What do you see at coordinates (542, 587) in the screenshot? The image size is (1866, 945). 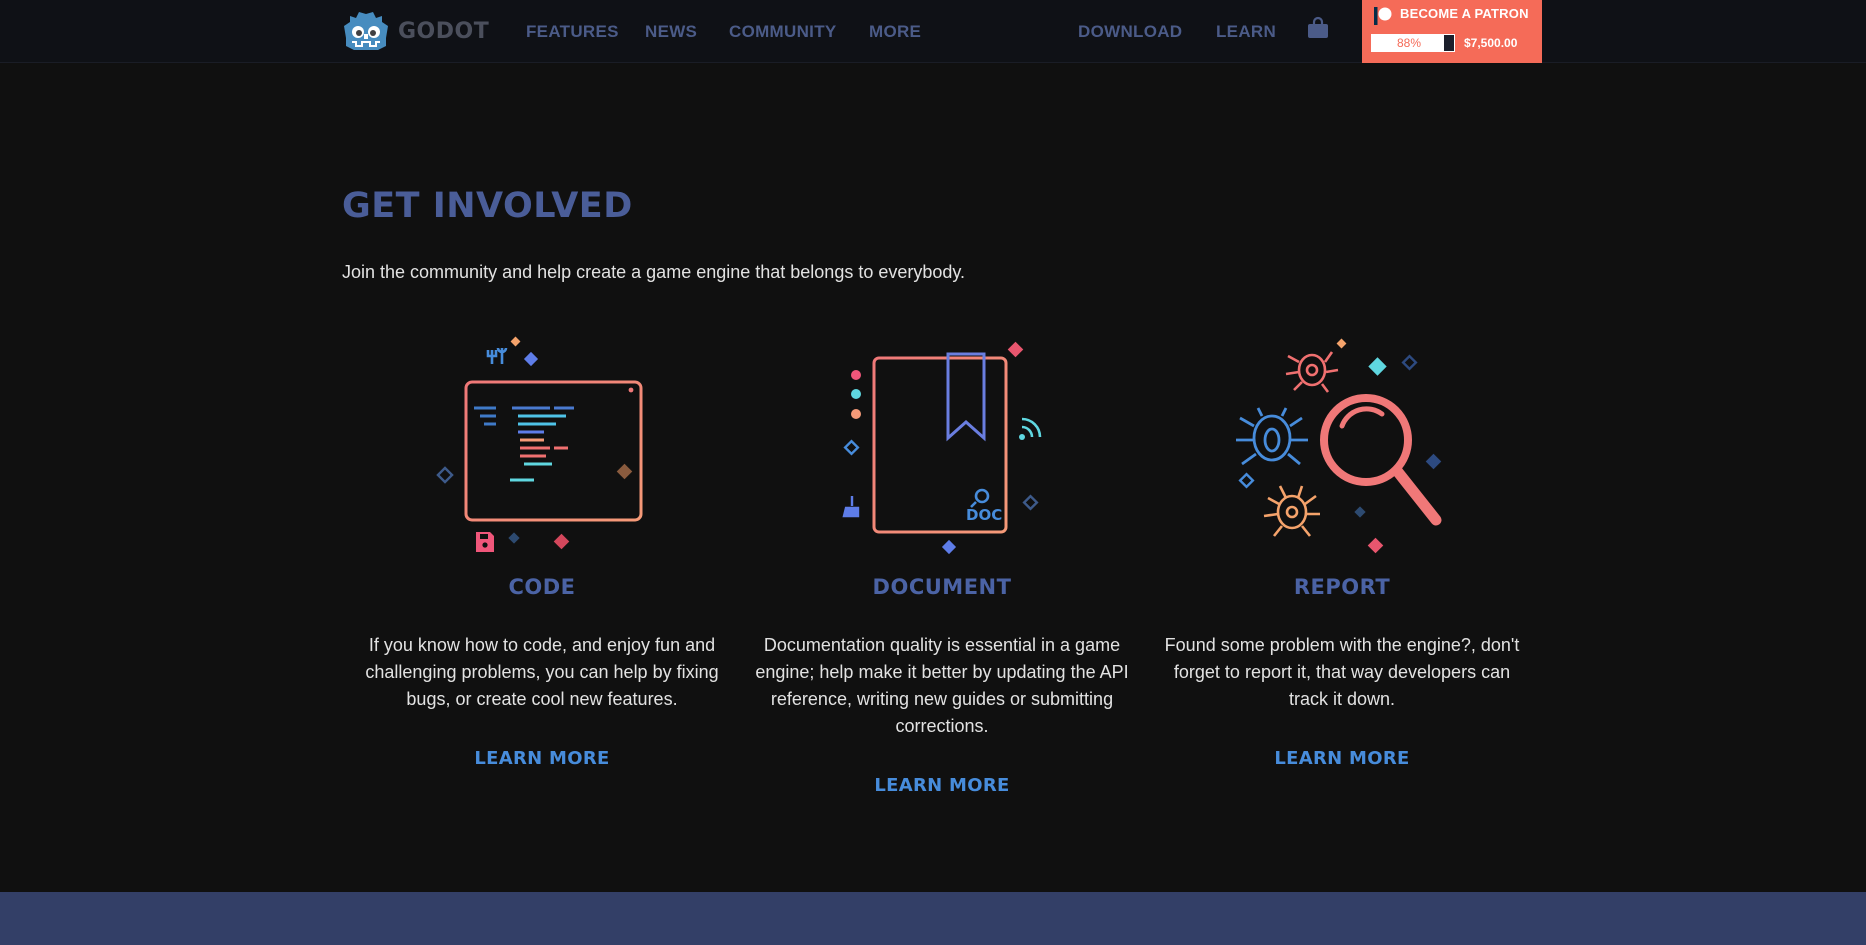 I see `card-code-title: CODE` at bounding box center [542, 587].